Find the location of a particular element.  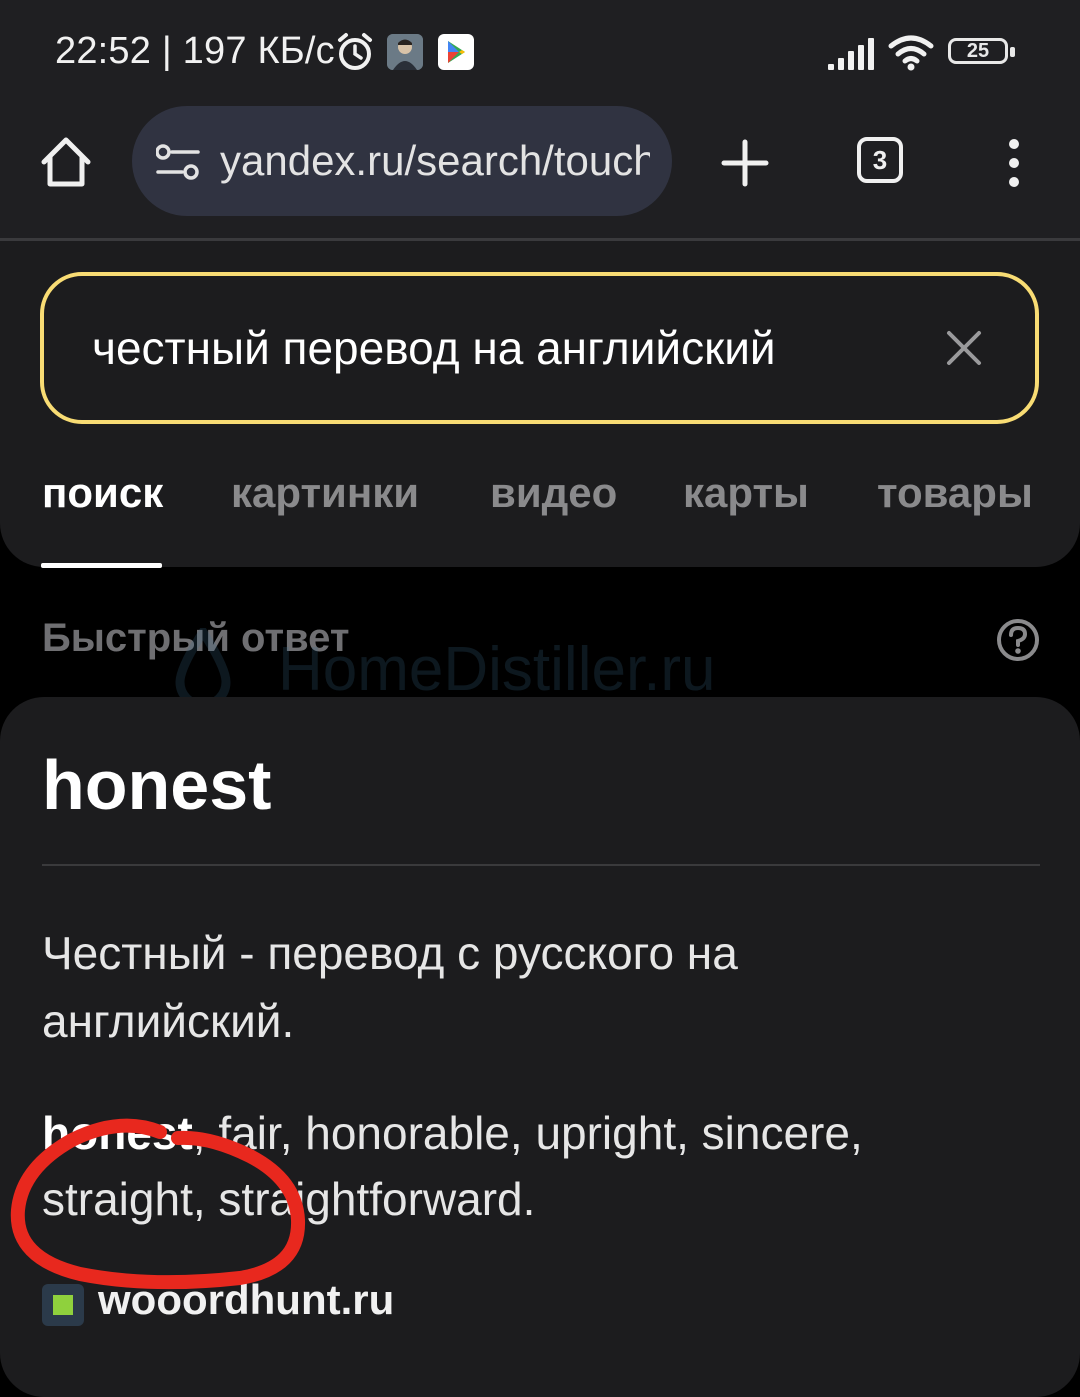

alarm-icon is located at coordinates (355, 51).